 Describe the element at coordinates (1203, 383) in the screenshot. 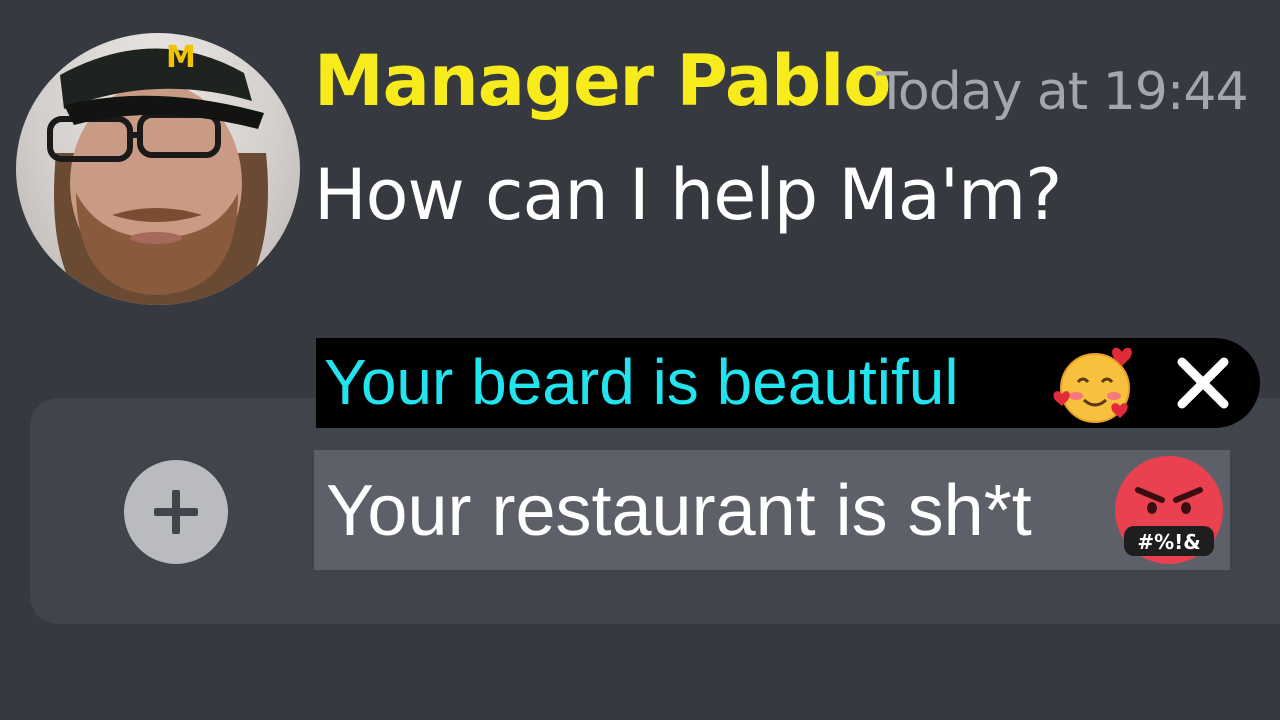

I see `close-icon` at that location.